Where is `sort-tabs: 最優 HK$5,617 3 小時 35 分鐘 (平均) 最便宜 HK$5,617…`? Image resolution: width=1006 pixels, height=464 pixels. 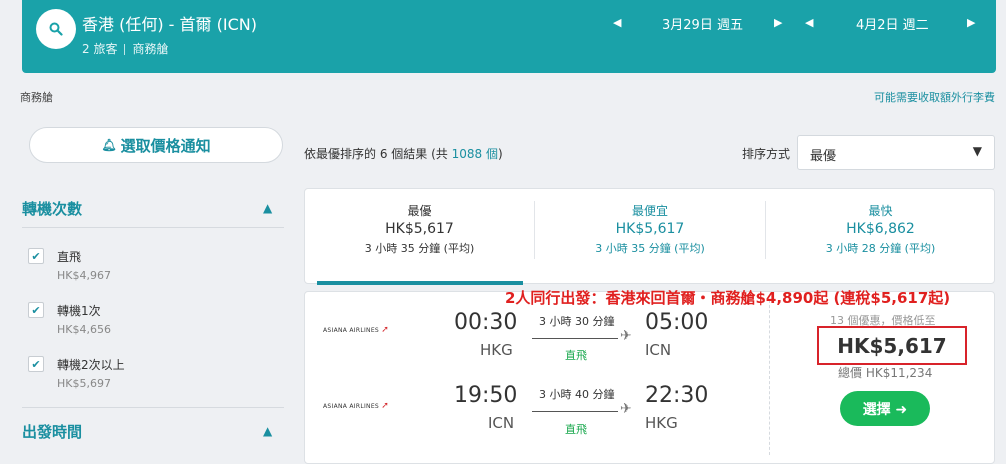 sort-tabs: 最優 HK$5,617 3 小時 35 分鐘 (平均) 最便宜 HK$5,617… is located at coordinates (649, 236).